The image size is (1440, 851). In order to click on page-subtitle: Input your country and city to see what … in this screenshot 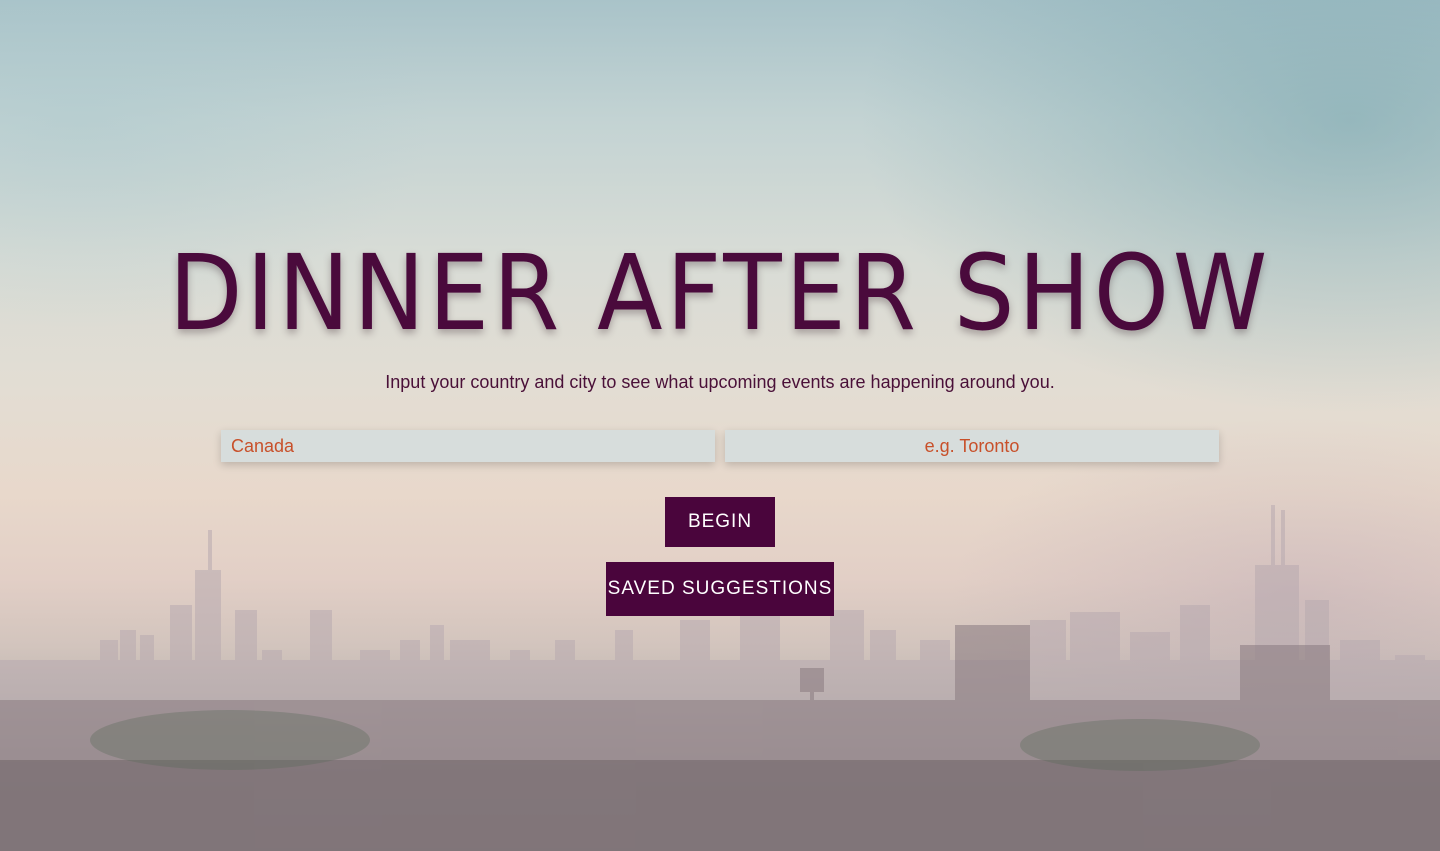, I will do `click(720, 382)`.